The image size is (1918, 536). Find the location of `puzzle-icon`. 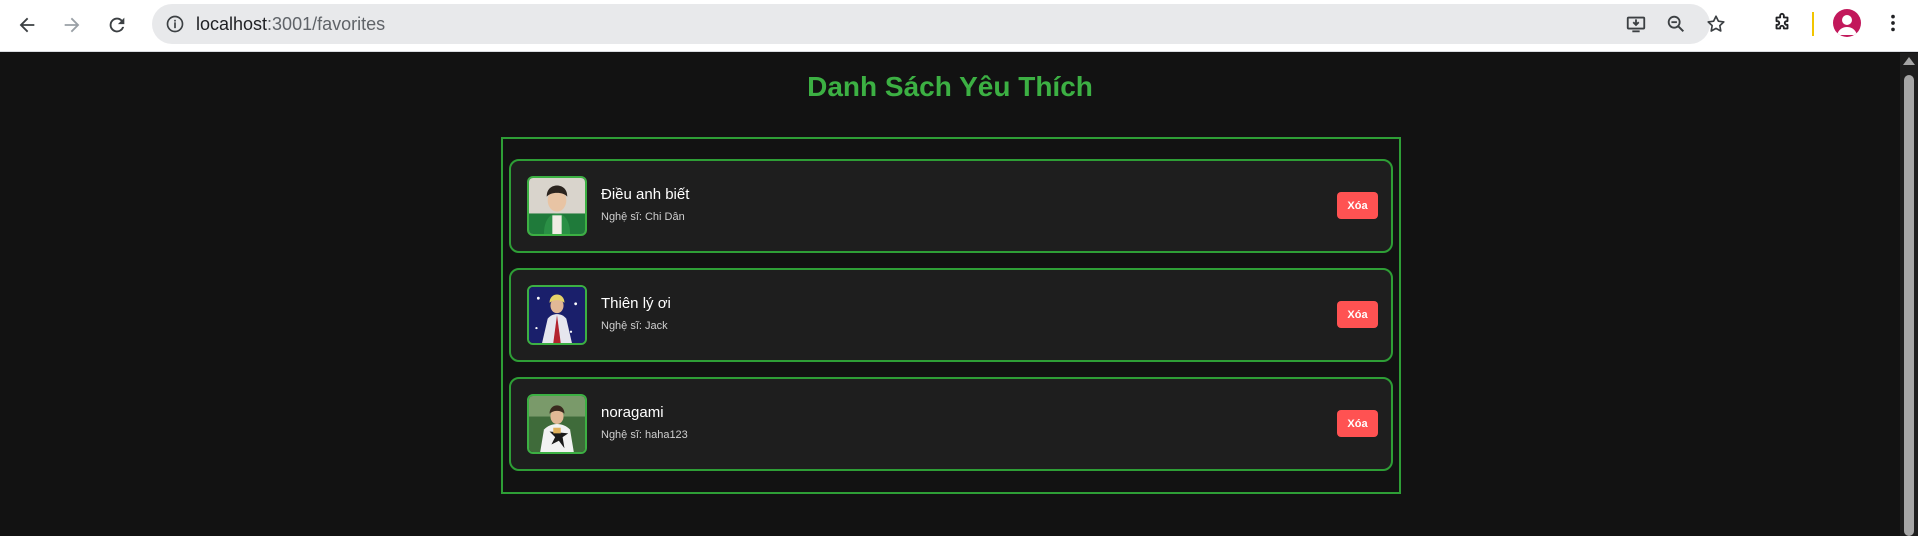

puzzle-icon is located at coordinates (1782, 21).